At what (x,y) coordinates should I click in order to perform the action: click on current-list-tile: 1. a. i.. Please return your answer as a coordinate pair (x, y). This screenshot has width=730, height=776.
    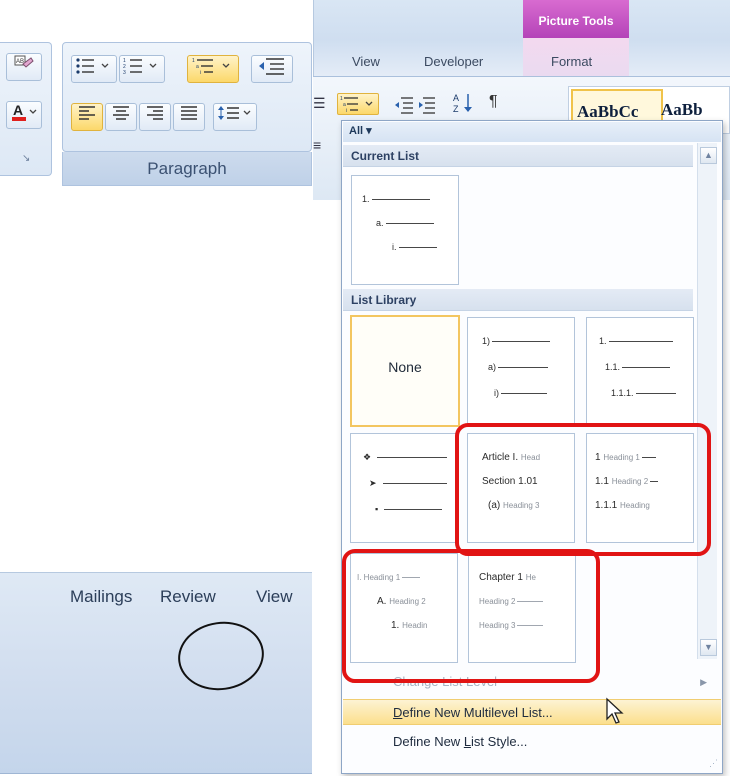
    Looking at the image, I should click on (405, 230).